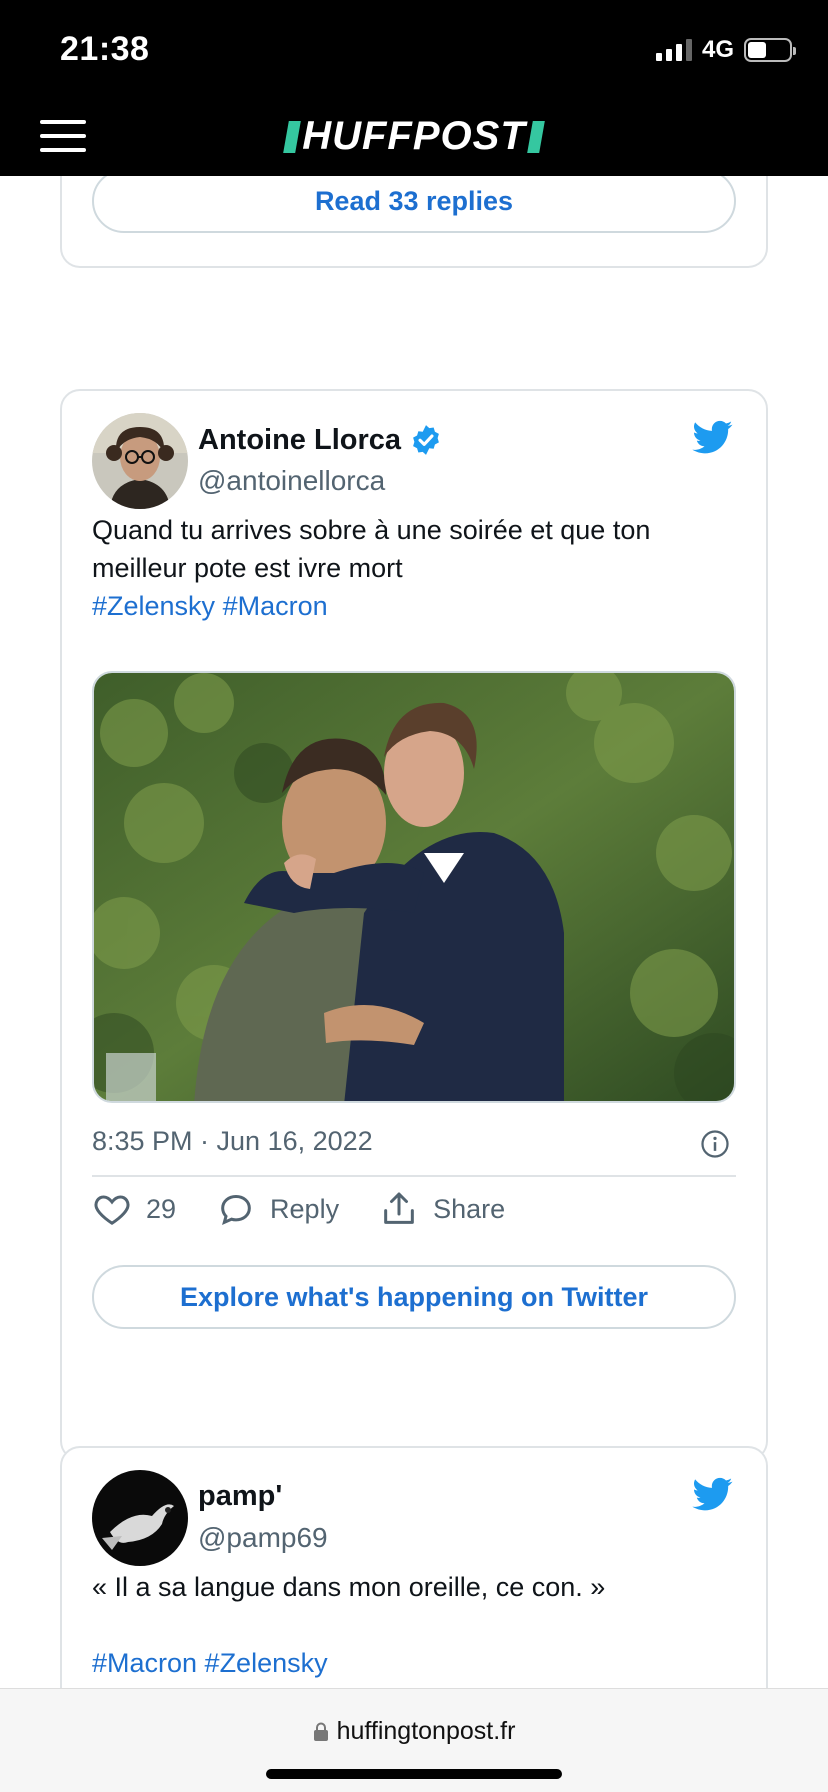 The height and width of the screenshot is (1792, 828). I want to click on app-header: HUFFPOST, so click(414, 136).